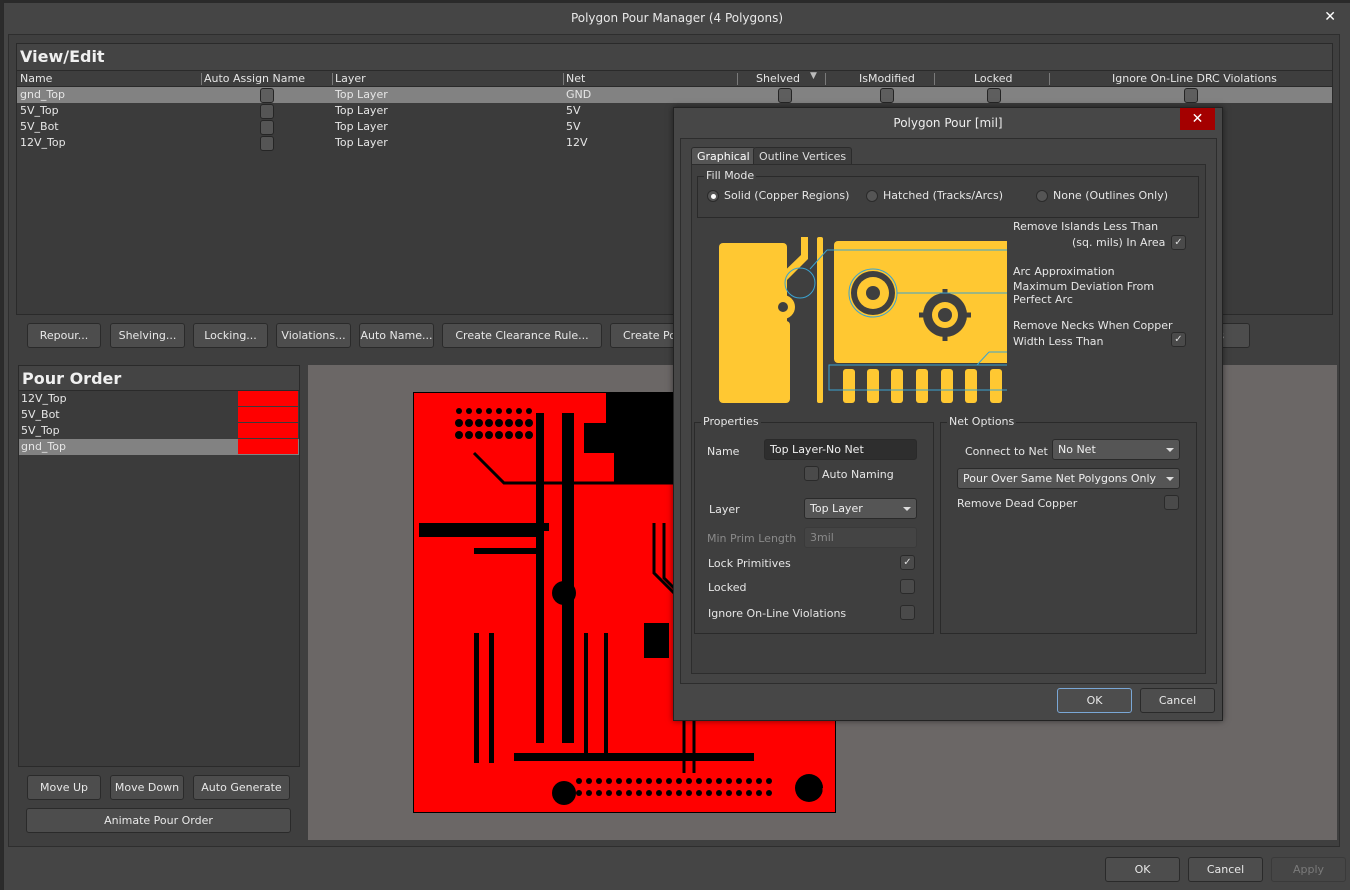  I want to click on col-layer: Layer, so click(350, 78).